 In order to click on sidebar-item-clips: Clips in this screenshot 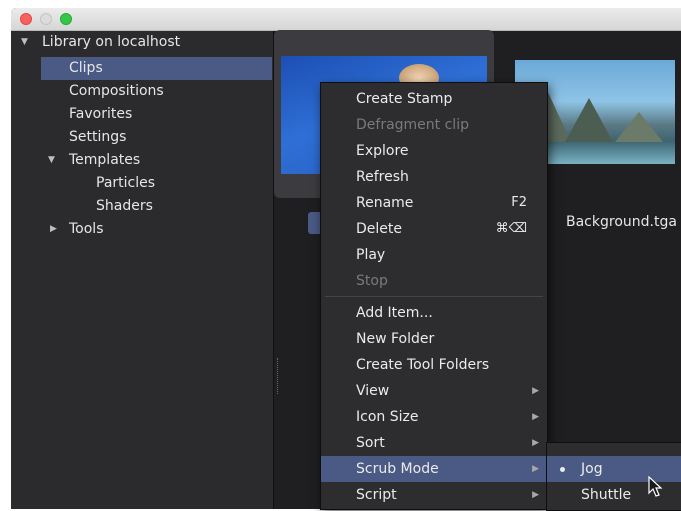, I will do `click(156, 68)`.